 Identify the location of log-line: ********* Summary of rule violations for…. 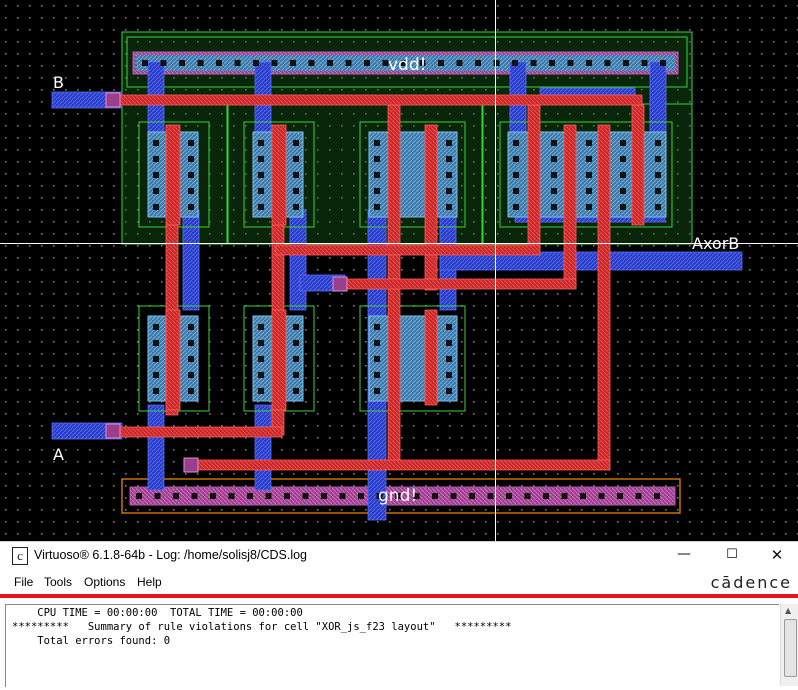
(262, 627).